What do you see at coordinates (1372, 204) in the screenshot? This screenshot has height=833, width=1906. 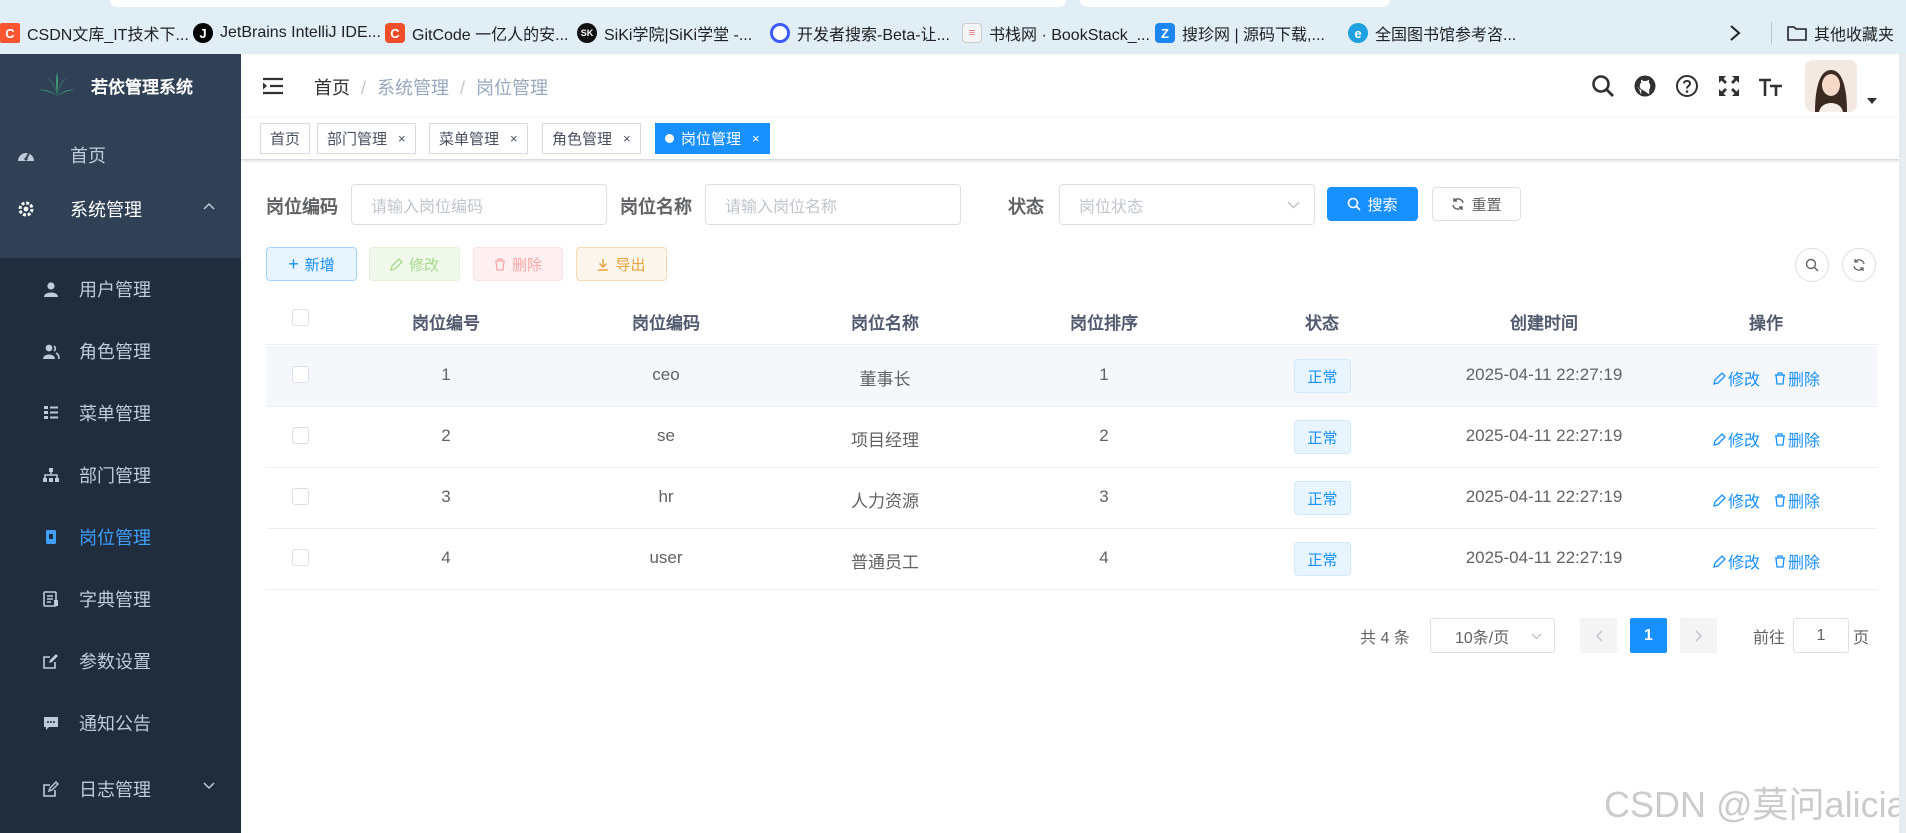 I see `search-button: 搜索` at bounding box center [1372, 204].